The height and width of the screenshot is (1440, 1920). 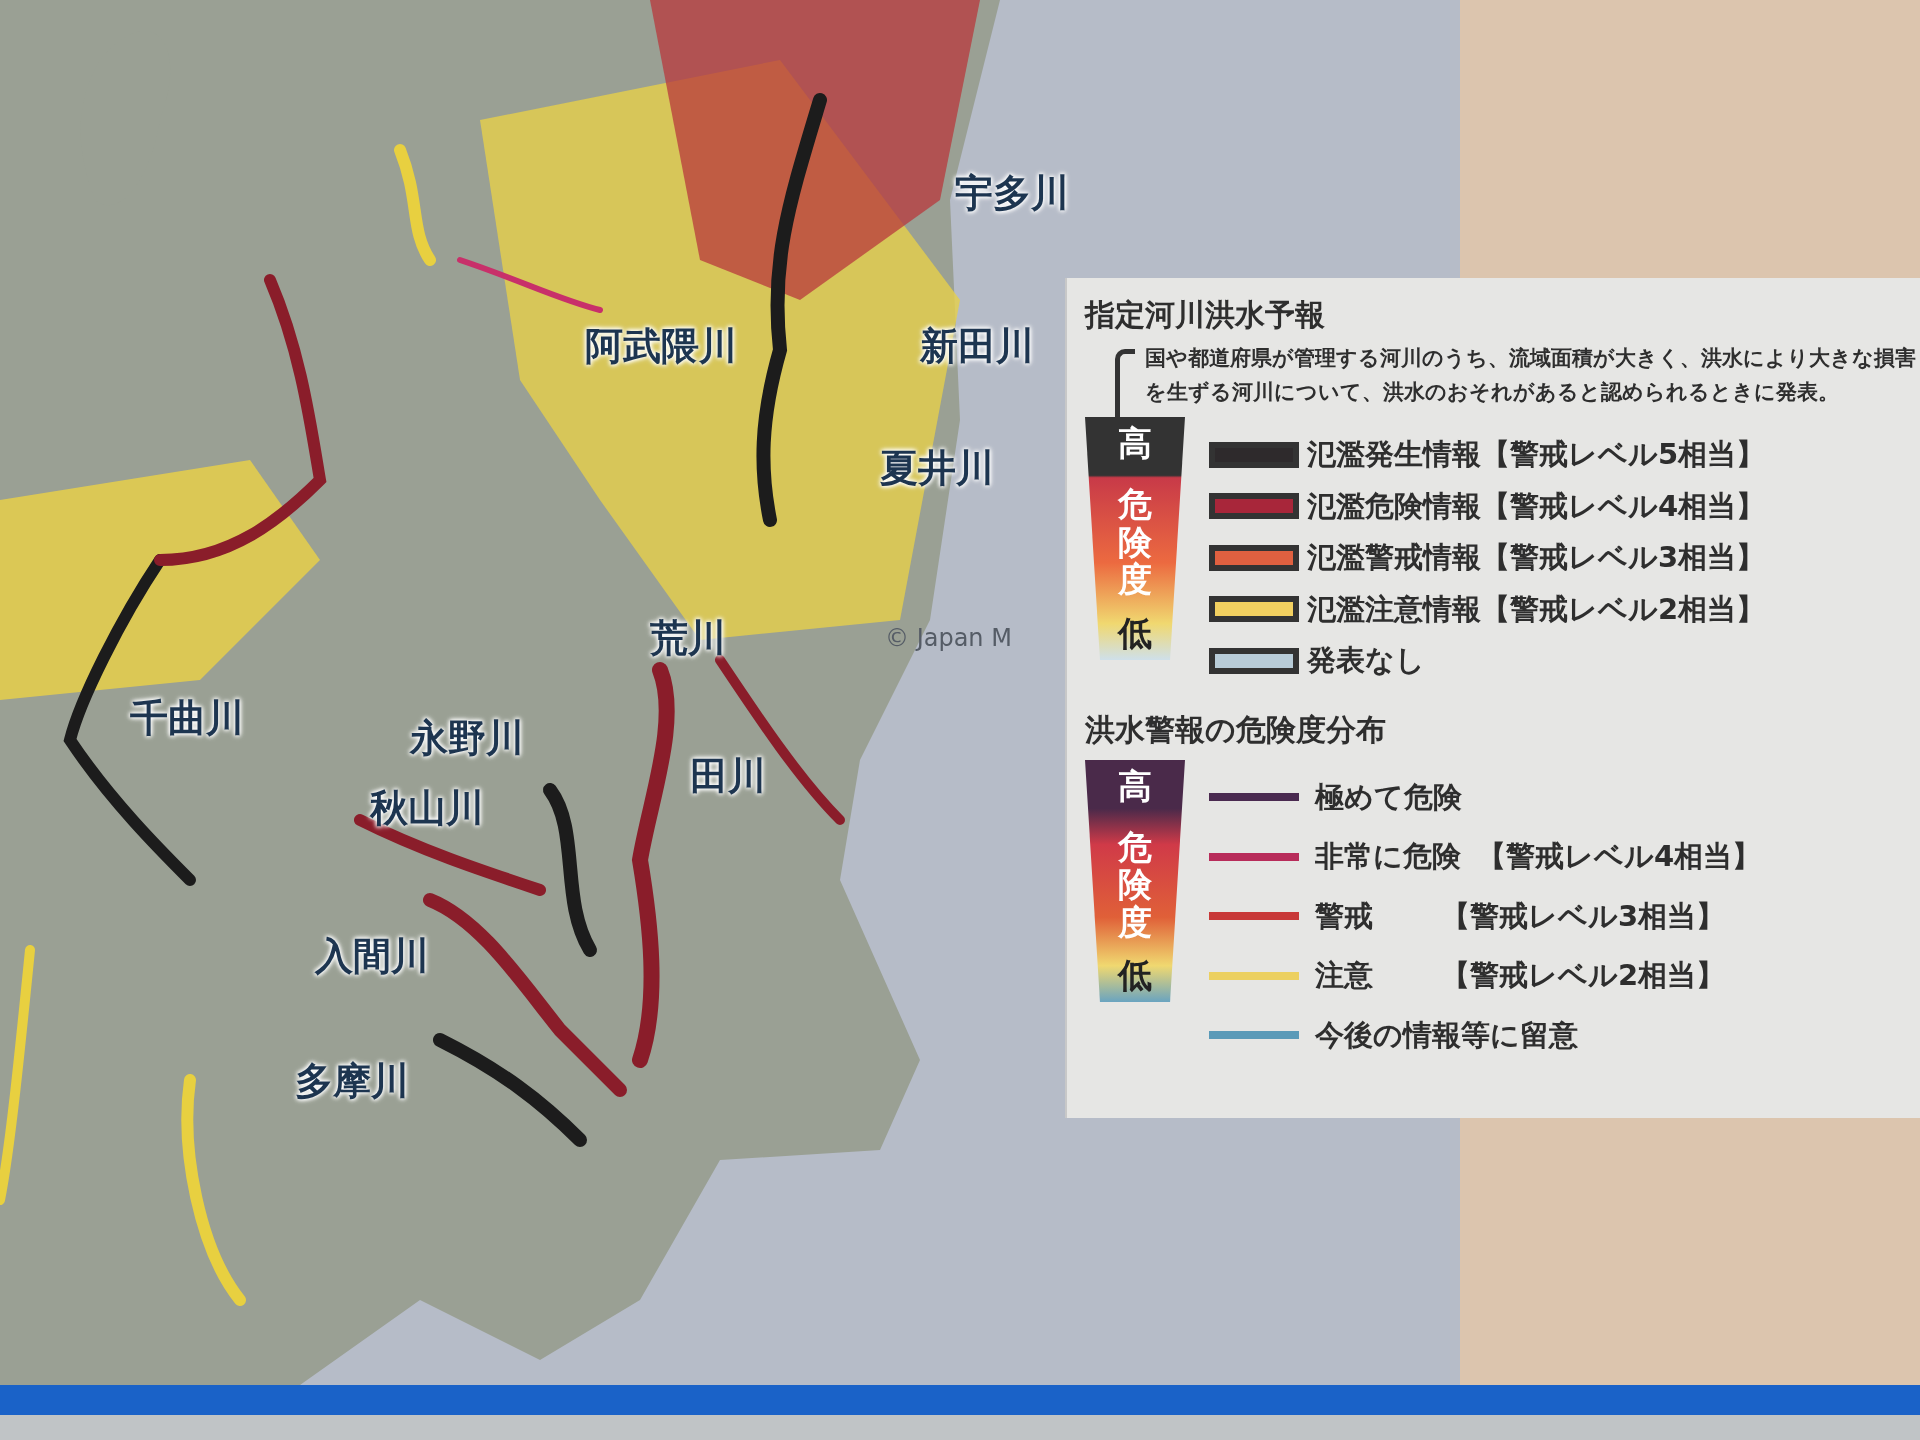 What do you see at coordinates (977, 346) in the screenshot?
I see `river-label: 新田川` at bounding box center [977, 346].